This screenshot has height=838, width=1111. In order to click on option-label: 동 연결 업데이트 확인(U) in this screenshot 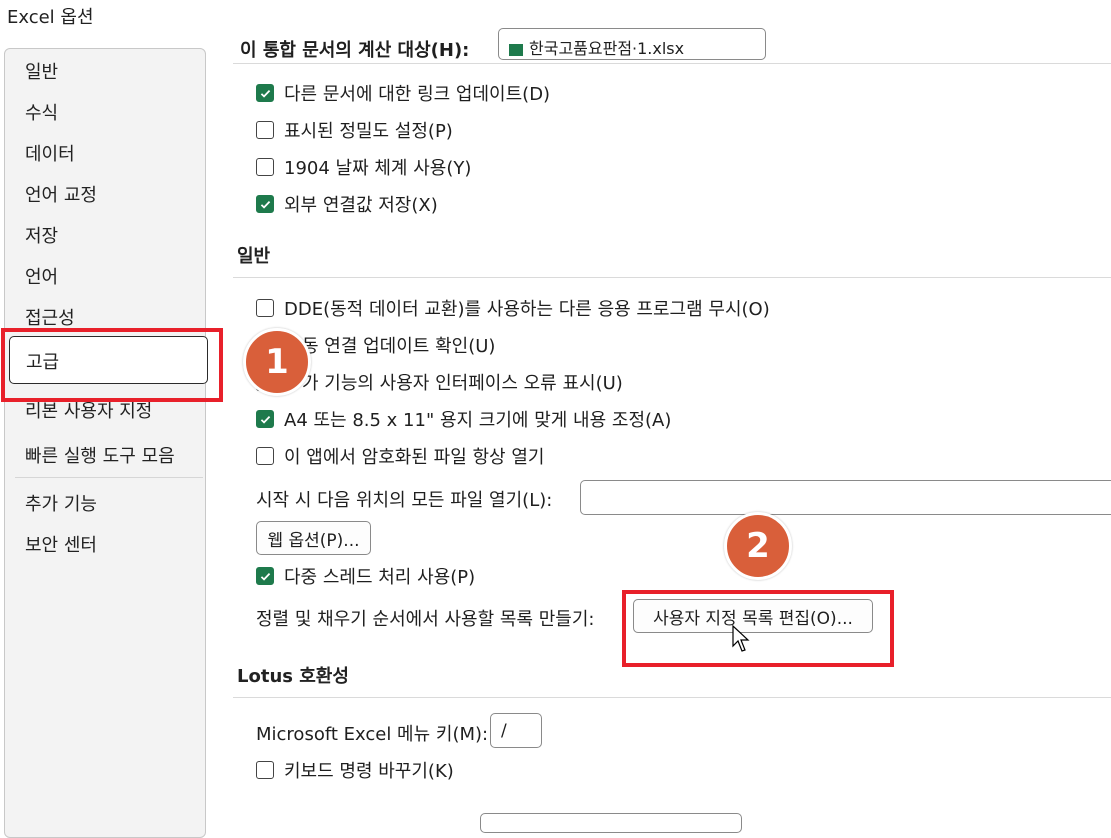, I will do `click(399, 346)`.